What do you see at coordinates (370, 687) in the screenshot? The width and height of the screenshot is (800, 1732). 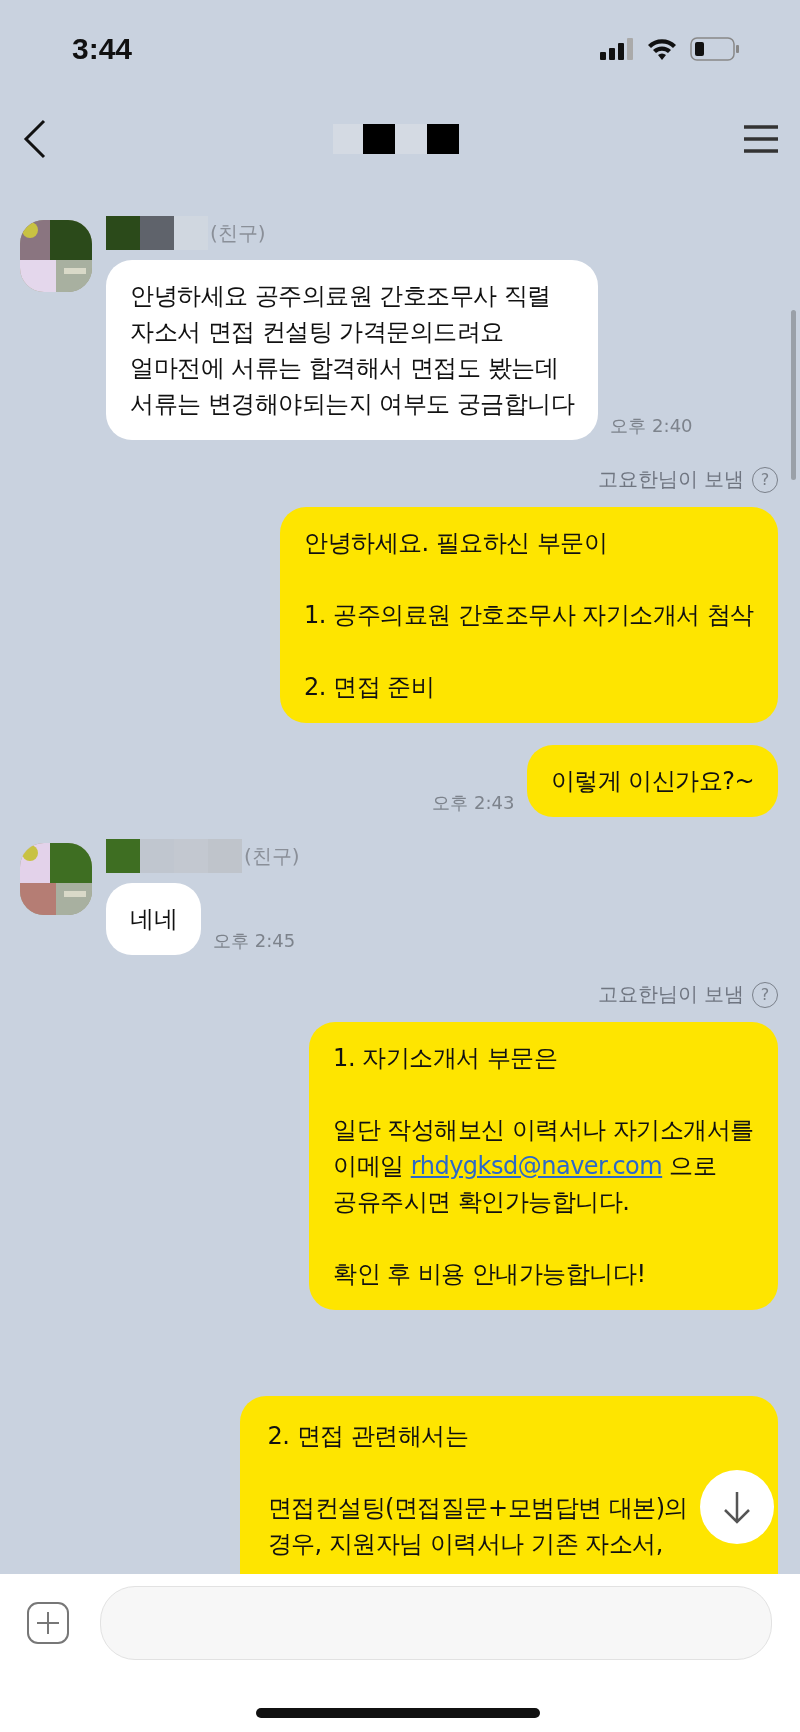 I see `message-text: 2. 면접 준비` at bounding box center [370, 687].